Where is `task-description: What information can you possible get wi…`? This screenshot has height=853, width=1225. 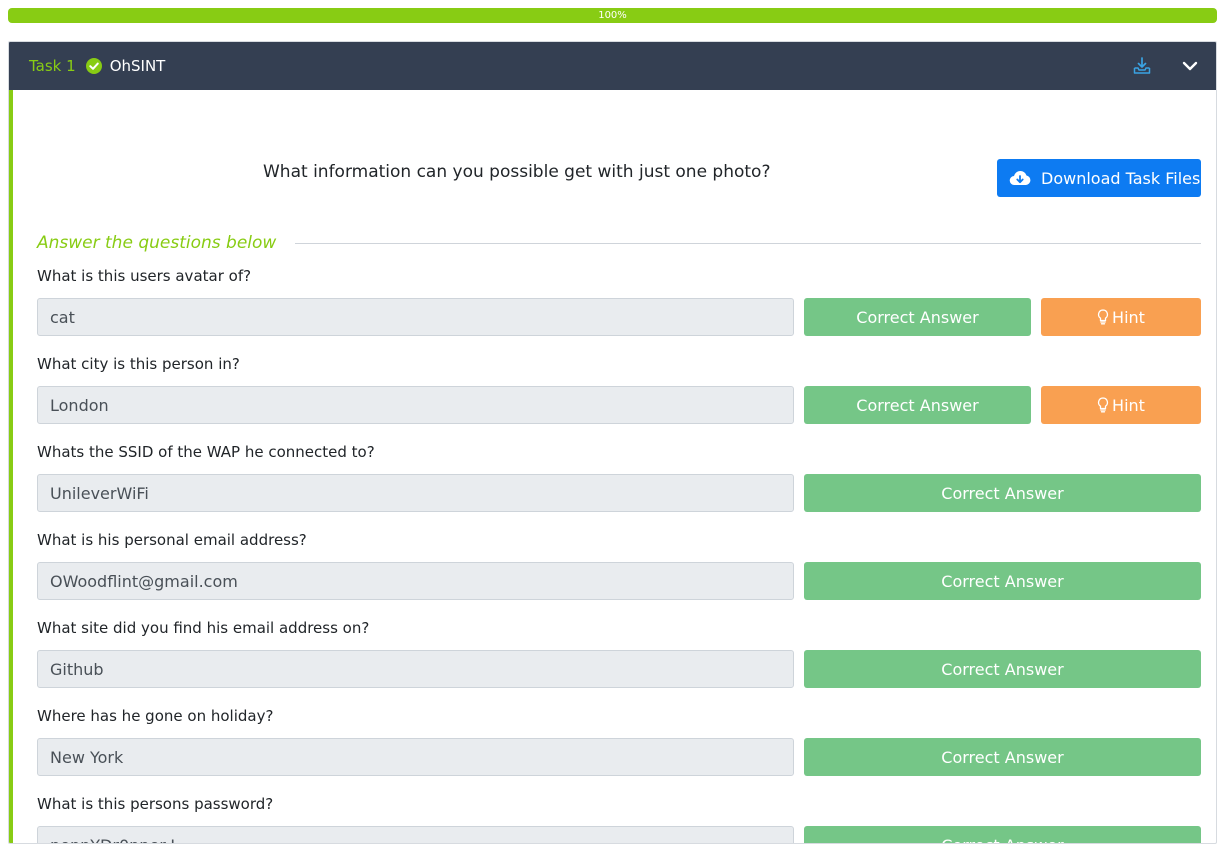
task-description: What information can you possible get wi… is located at coordinates (517, 172).